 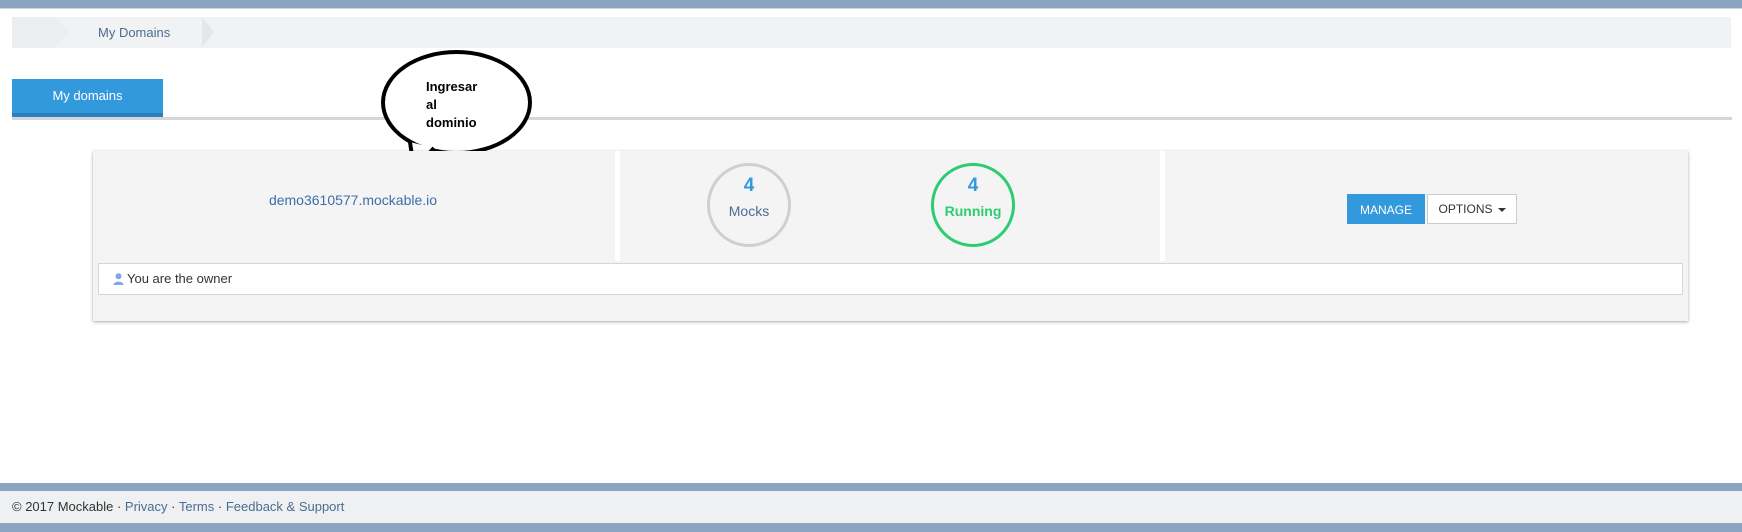 I want to click on footer-terms-link: Terms, so click(x=196, y=506).